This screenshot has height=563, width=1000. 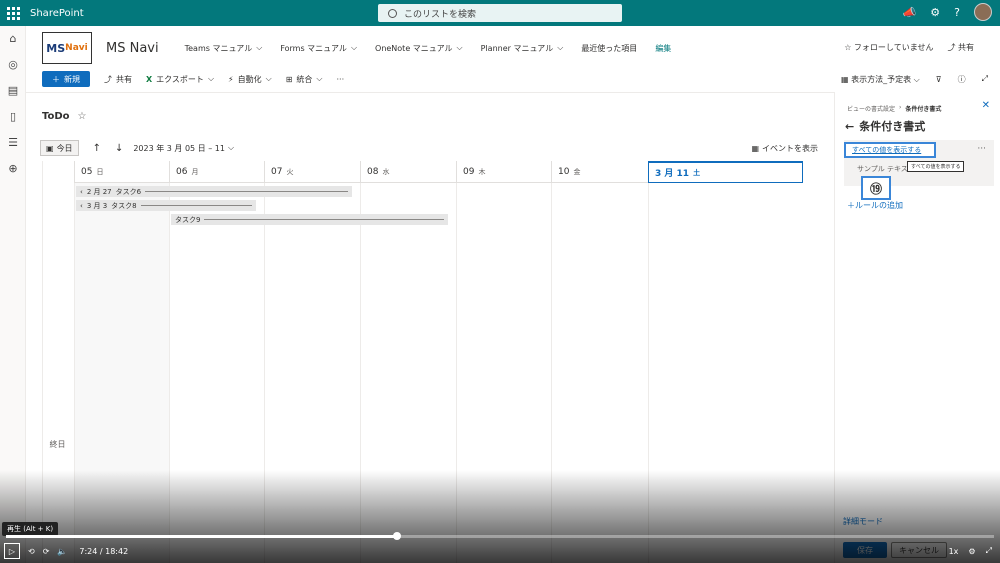 What do you see at coordinates (318, 48) in the screenshot?
I see `nav-item-forms: Forms マニュアル ⌵` at bounding box center [318, 48].